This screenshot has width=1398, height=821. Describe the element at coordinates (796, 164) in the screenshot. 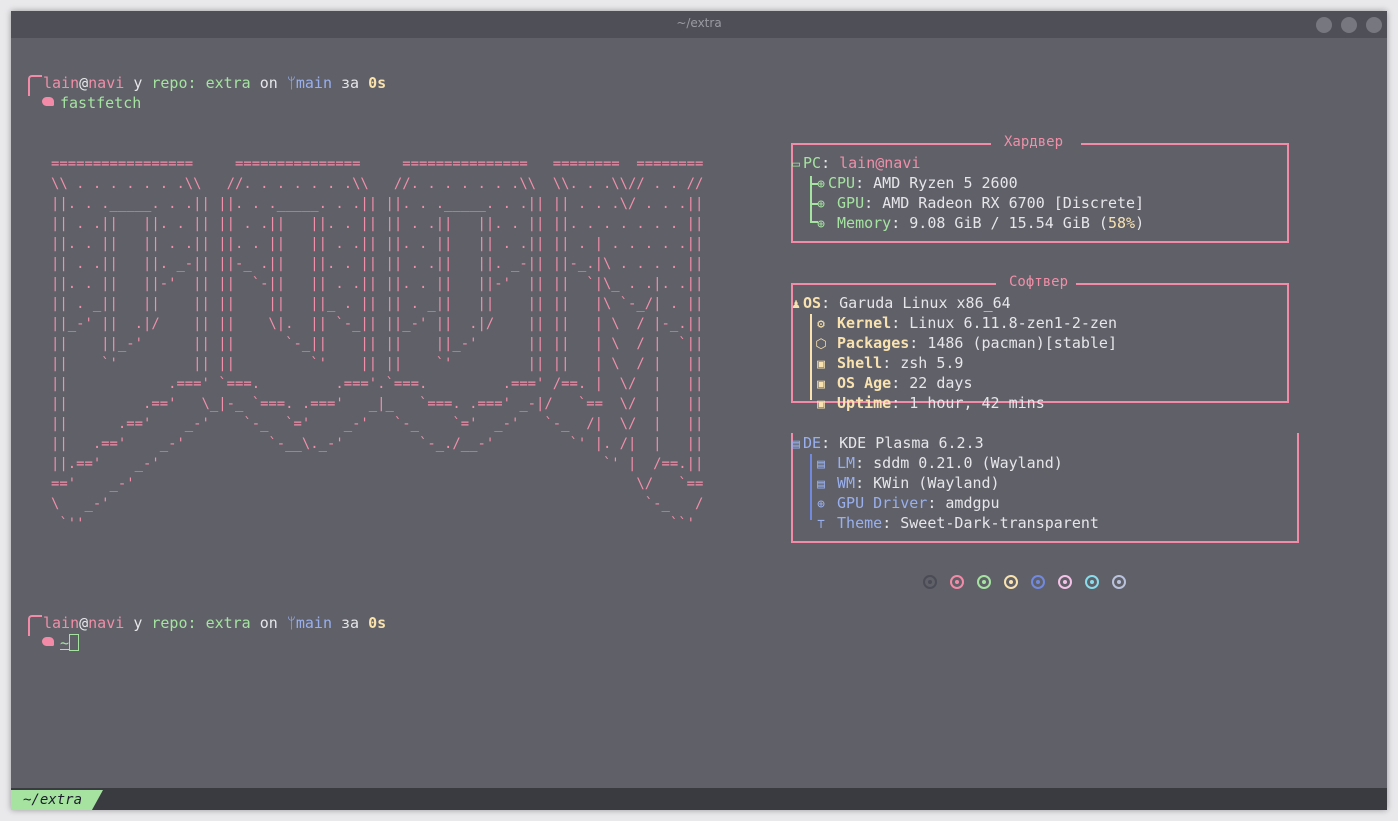

I see `laptop-icon: ▭` at that location.